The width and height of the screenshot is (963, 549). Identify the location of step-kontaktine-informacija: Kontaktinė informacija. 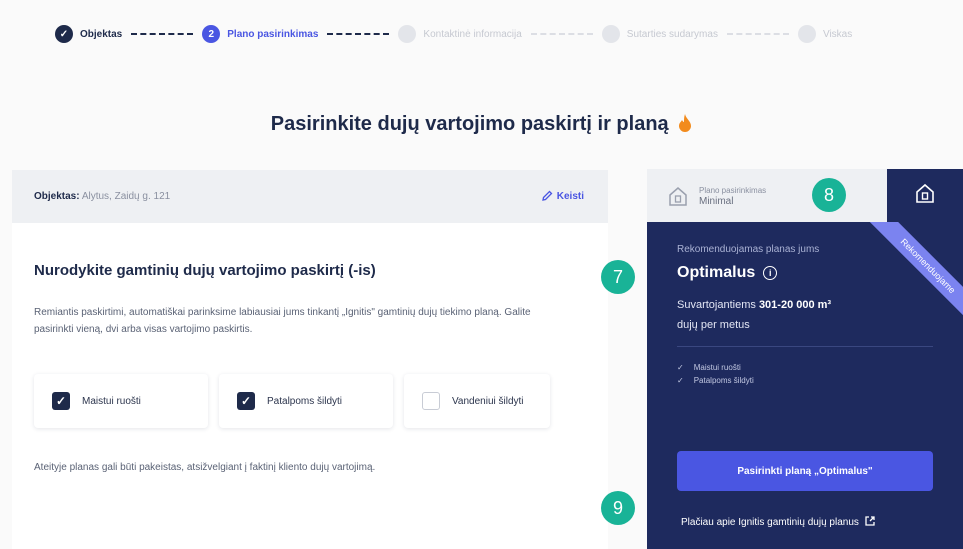
(460, 34).